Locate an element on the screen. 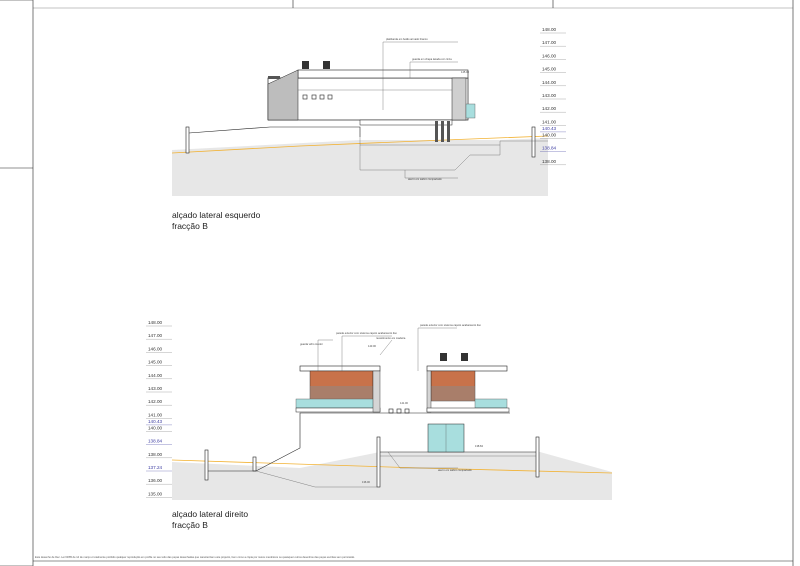  note-center-b: revestimento em madeira is located at coordinates (391, 338).